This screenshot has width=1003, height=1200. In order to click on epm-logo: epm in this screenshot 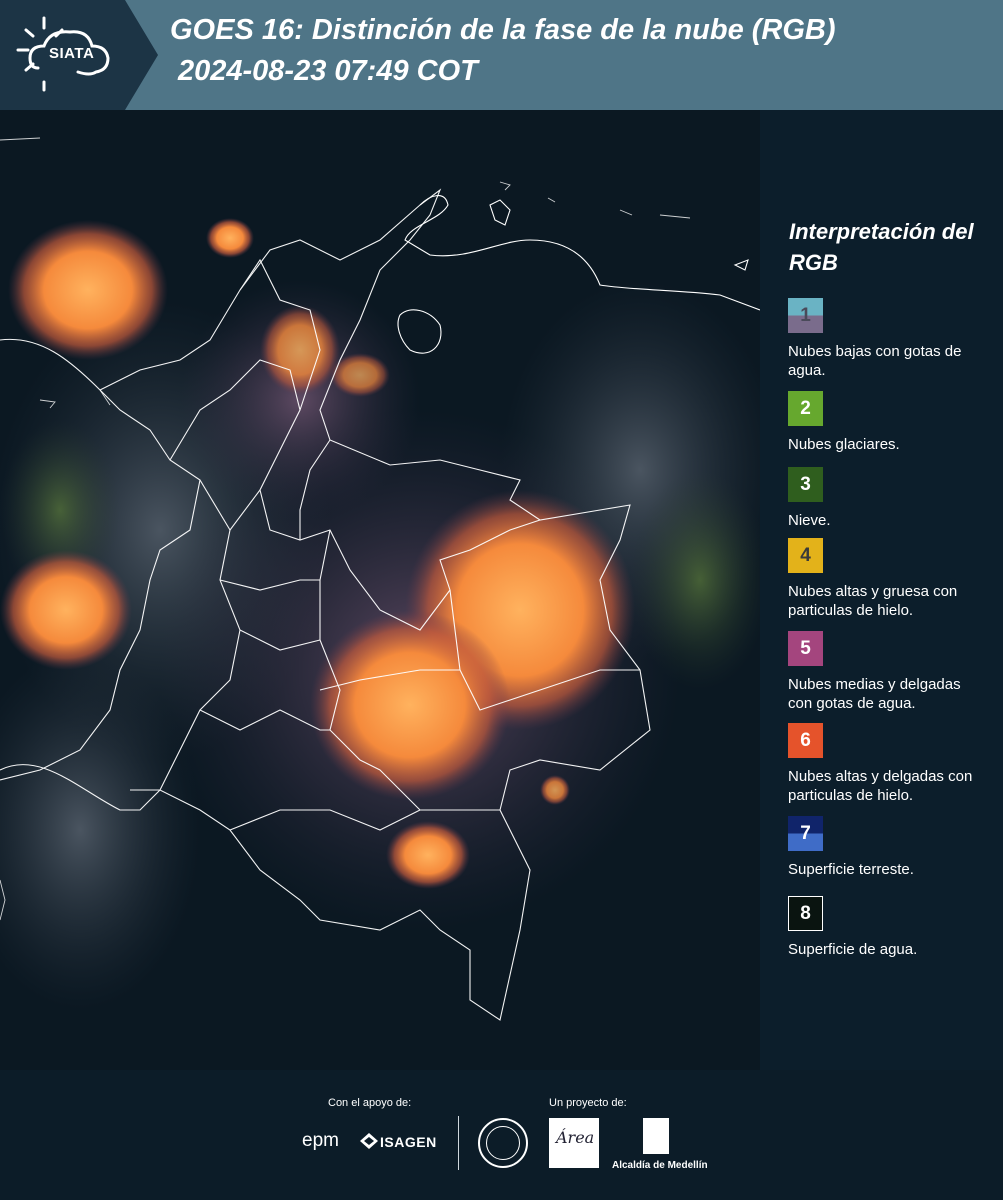, I will do `click(320, 1140)`.